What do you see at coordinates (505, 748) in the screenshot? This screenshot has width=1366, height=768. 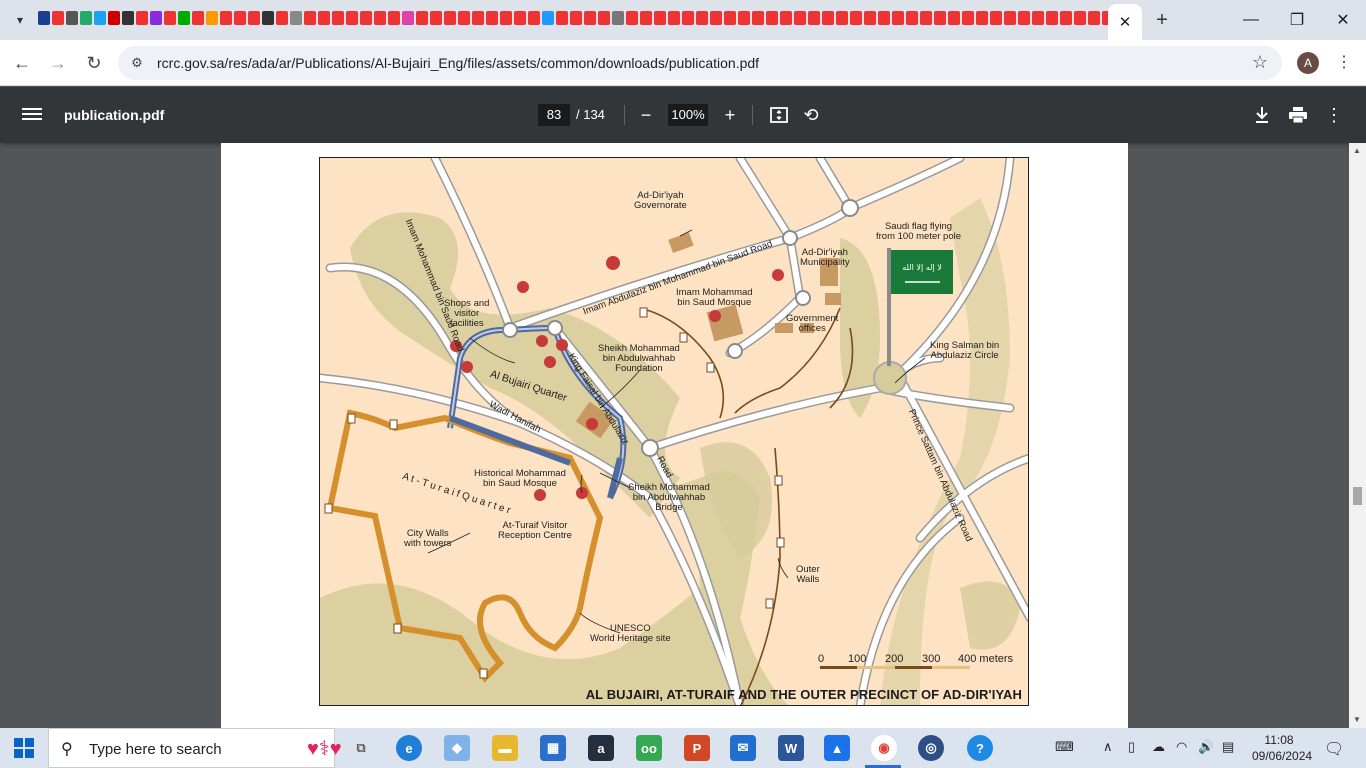 I see `file-explorer-icon: ▬` at bounding box center [505, 748].